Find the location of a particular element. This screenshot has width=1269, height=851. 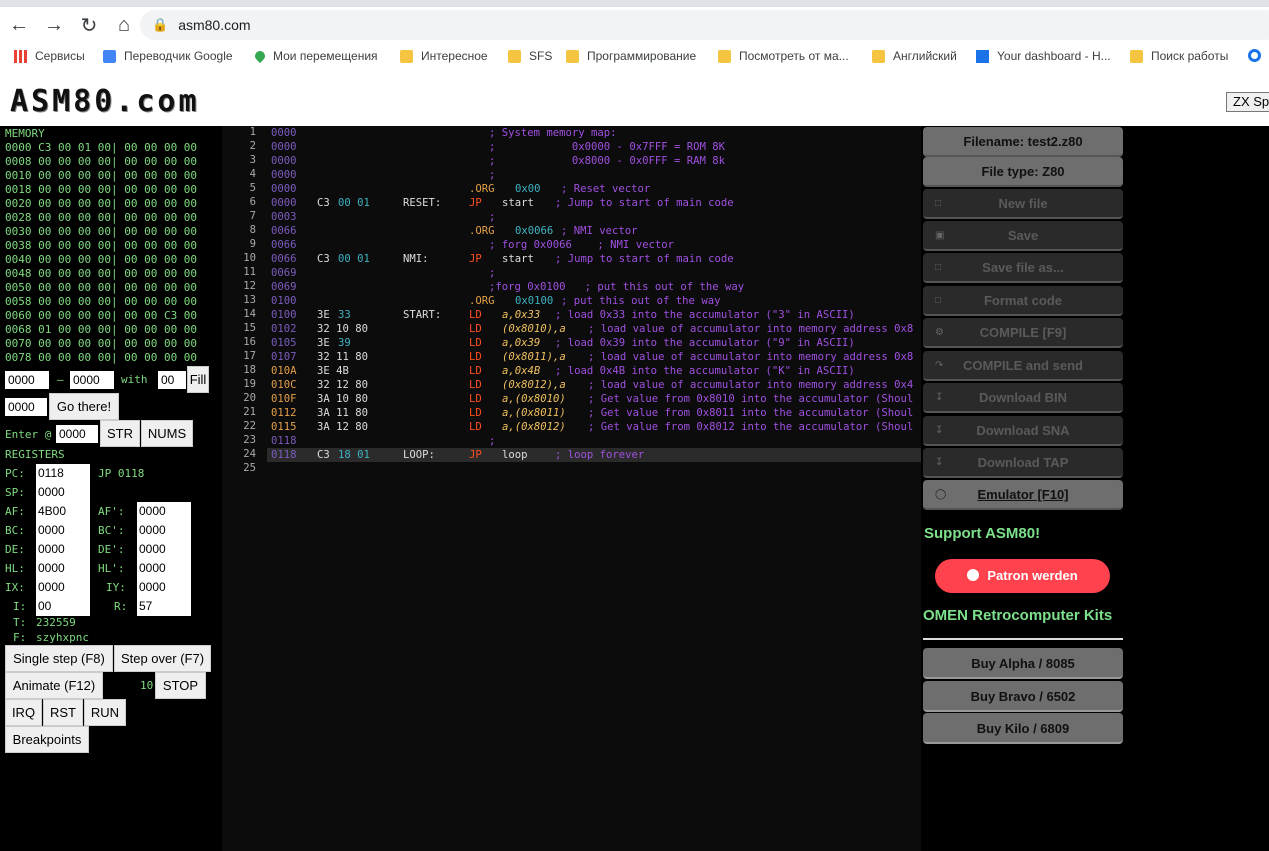

reg-i: 00 is located at coordinates (63, 606).